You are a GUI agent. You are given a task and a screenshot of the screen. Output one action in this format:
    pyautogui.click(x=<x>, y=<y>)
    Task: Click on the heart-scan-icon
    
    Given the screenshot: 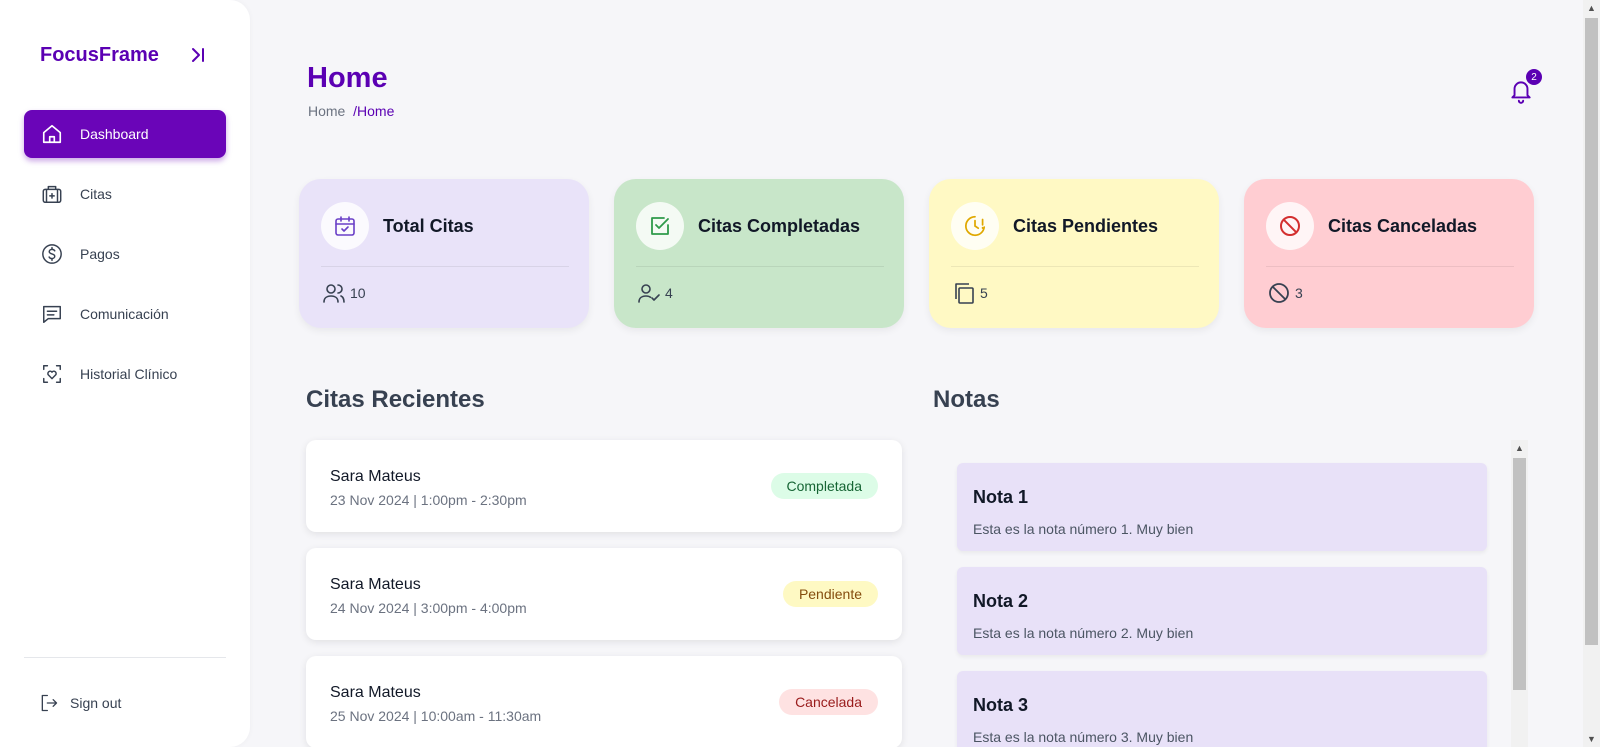 What is the action you would take?
    pyautogui.click(x=52, y=374)
    